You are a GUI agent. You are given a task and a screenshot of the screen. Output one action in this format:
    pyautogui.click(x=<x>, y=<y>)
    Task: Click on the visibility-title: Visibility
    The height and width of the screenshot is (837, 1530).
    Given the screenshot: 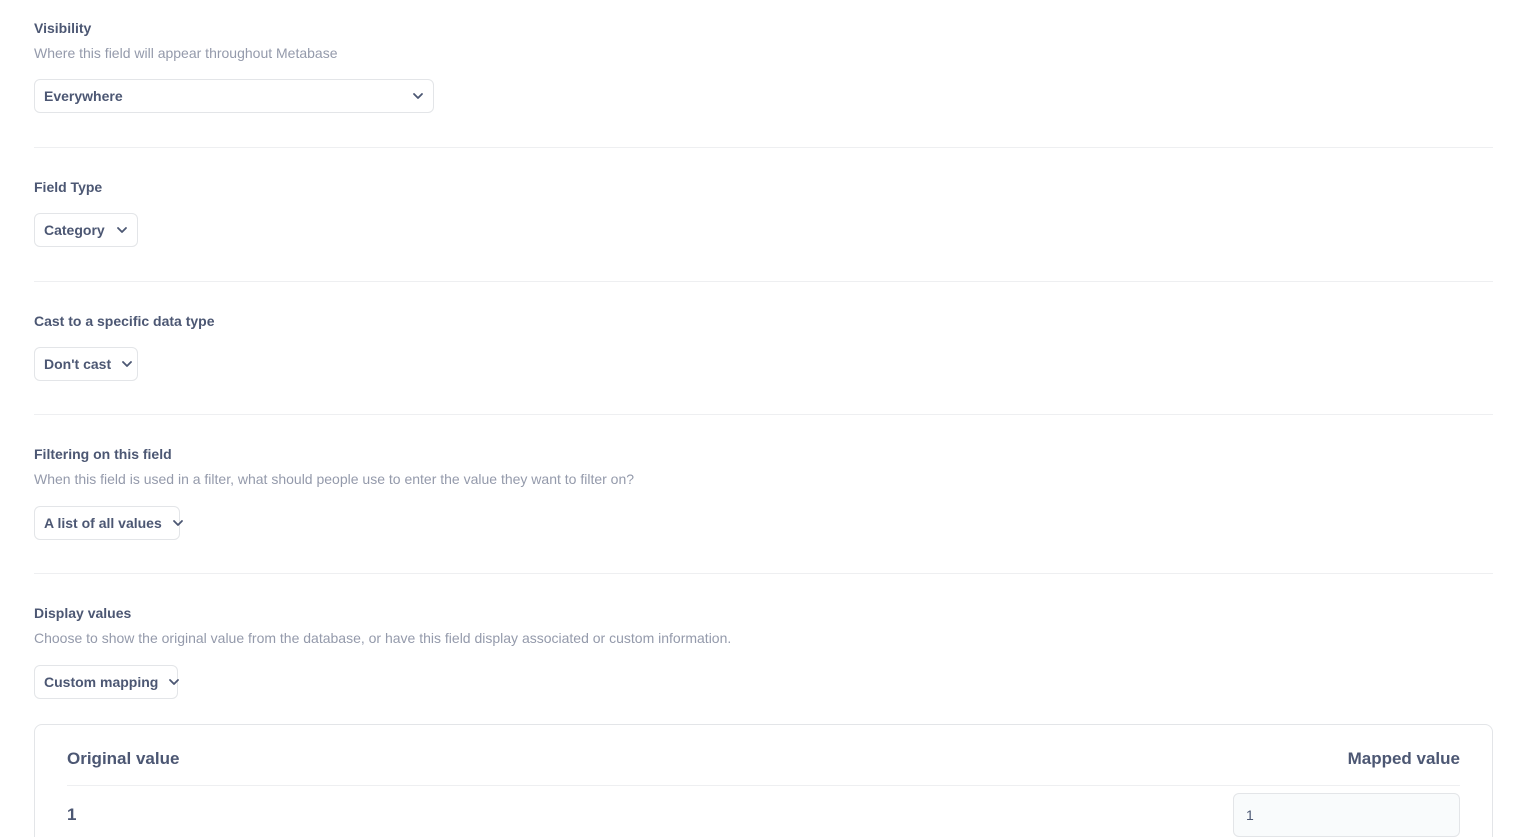 What is the action you would take?
    pyautogui.click(x=63, y=28)
    